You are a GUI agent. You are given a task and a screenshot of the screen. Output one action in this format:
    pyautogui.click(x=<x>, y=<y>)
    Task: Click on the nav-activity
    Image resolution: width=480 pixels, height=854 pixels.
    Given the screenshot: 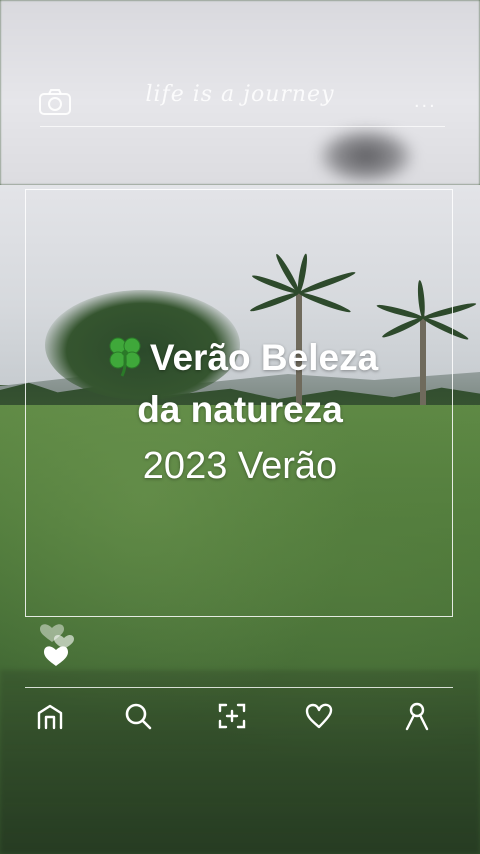 What is the action you would take?
    pyautogui.click(x=319, y=716)
    